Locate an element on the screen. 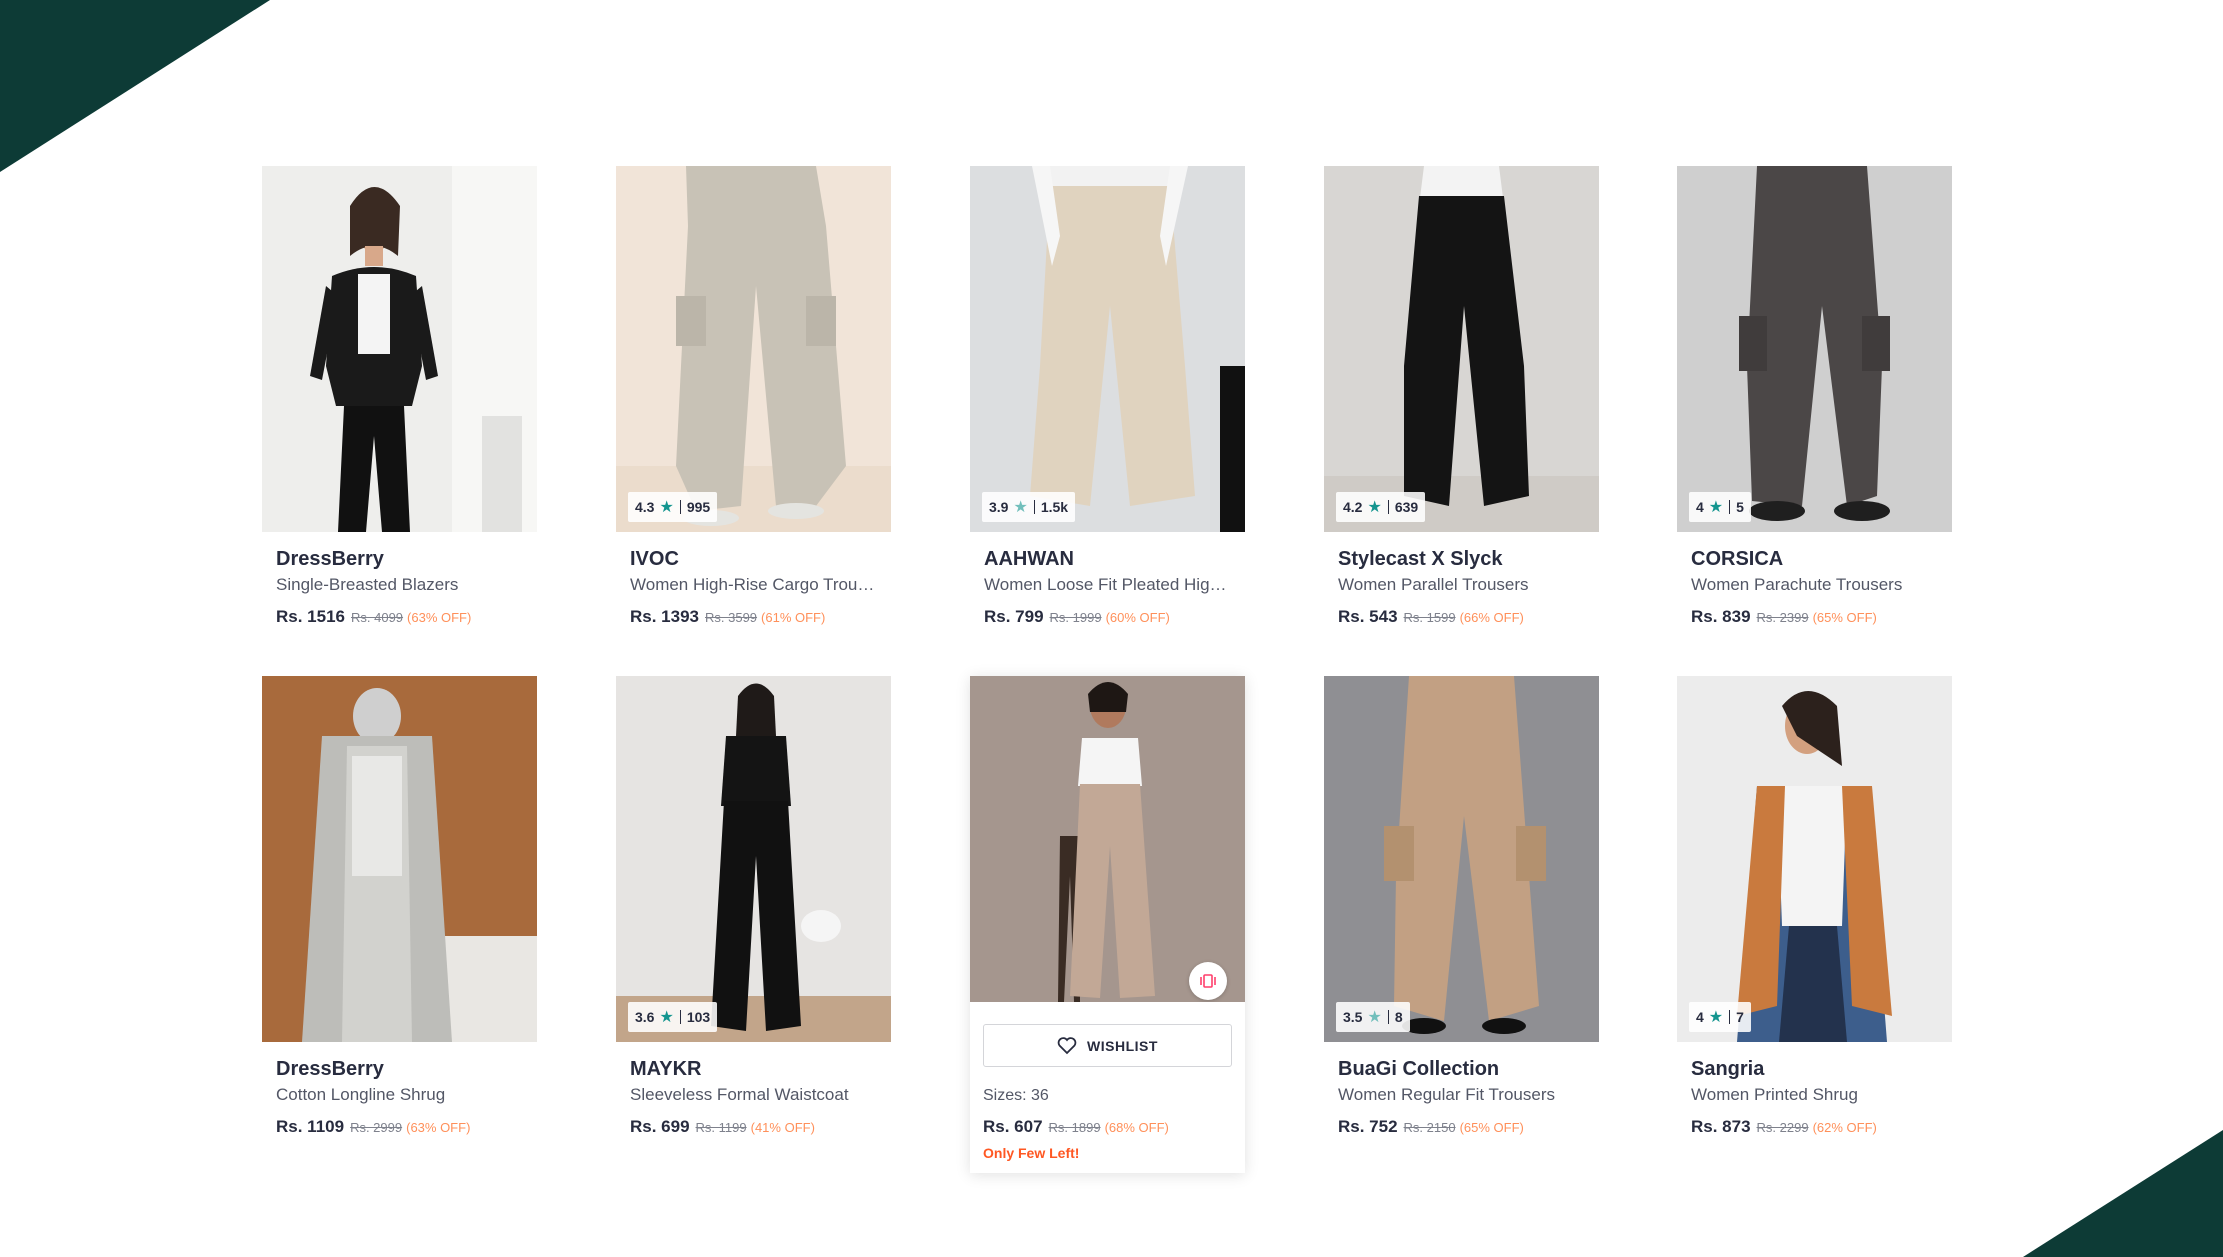 Image resolution: width=2223 pixels, height=1257 pixels. price-row: Rs. 873 Rs. 2299 (62% OFF) is located at coordinates (1814, 1127).